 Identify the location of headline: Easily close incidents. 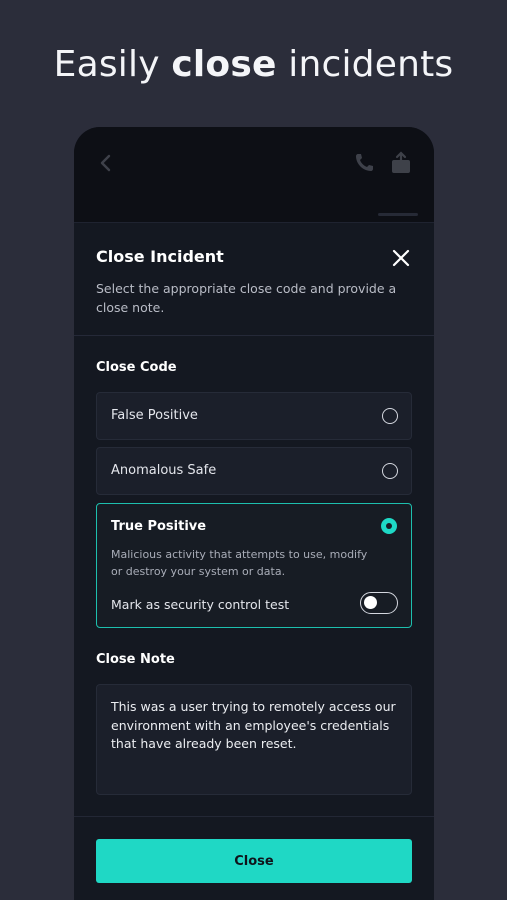
(253, 64).